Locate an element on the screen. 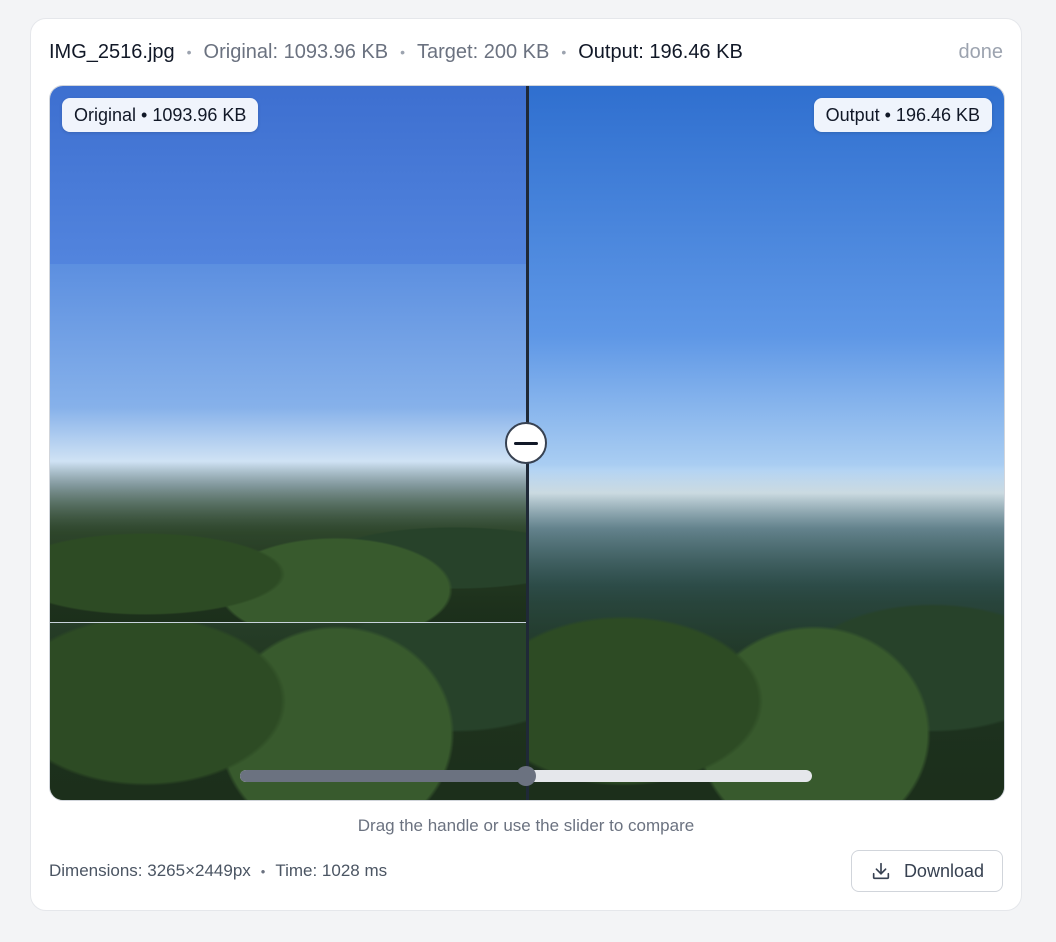 The width and height of the screenshot is (1056, 942). compare-slider-thumb is located at coordinates (526, 776).